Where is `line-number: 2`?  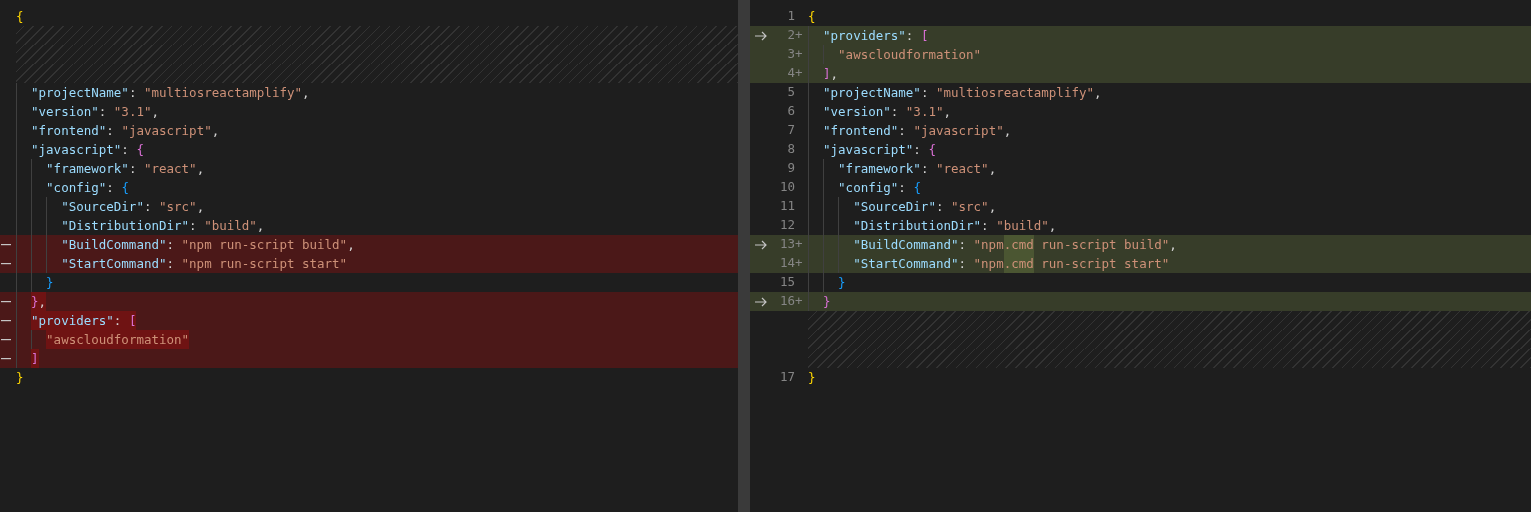 line-number: 2 is located at coordinates (790, 35).